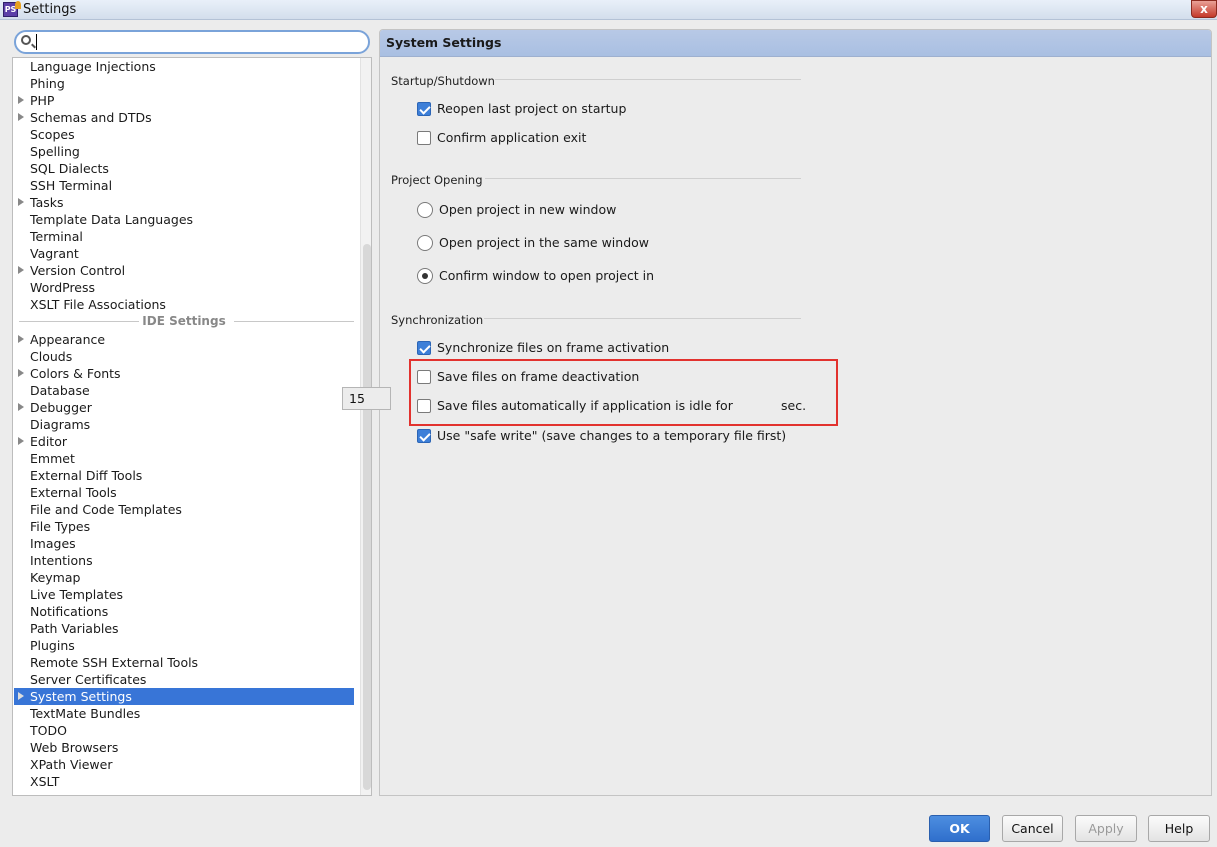 This screenshot has width=1217, height=847. Describe the element at coordinates (959, 828) in the screenshot. I see `ok-button: OK` at that location.